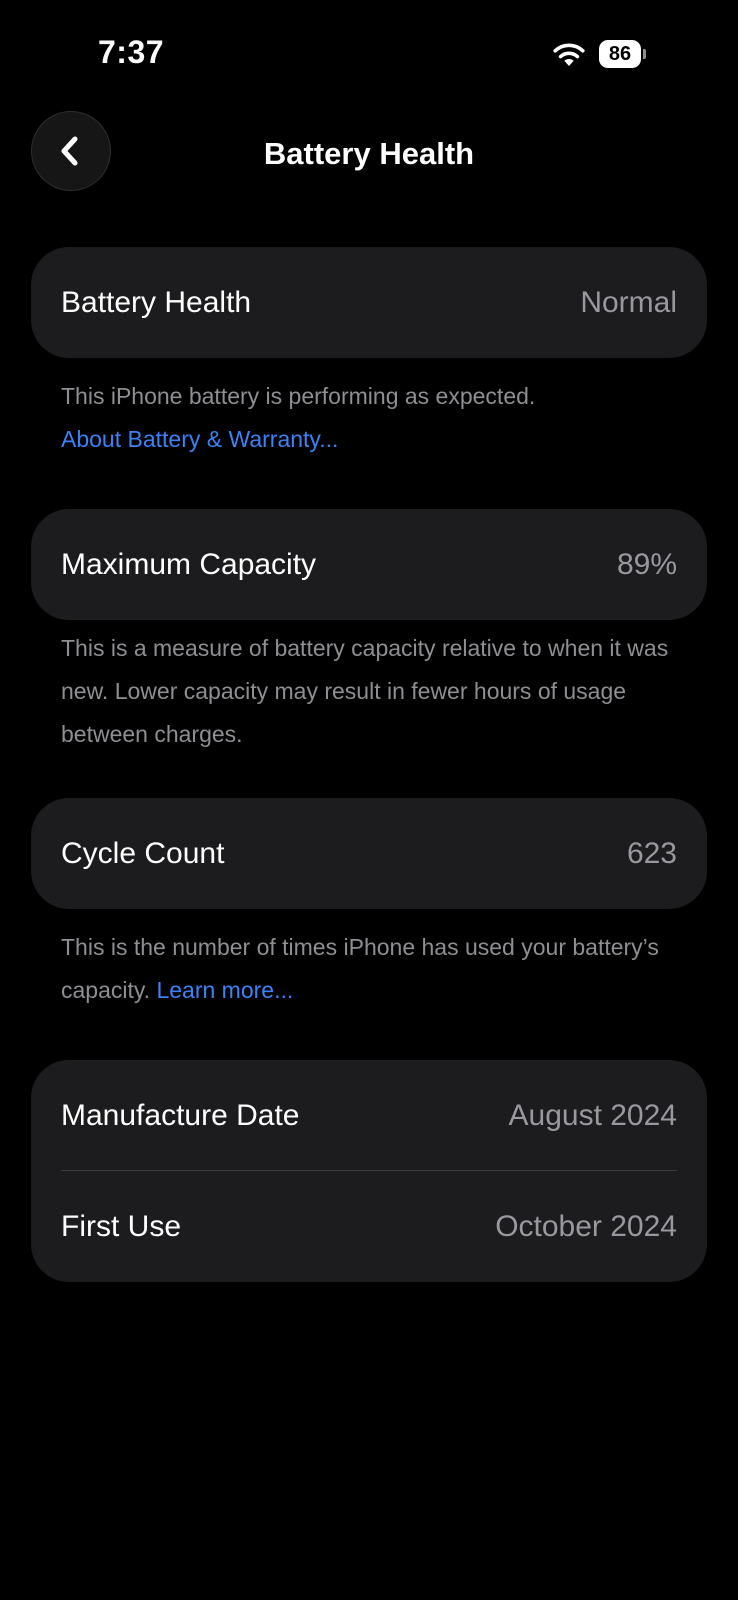 The image size is (738, 1600). What do you see at coordinates (131, 52) in the screenshot?
I see `status-time: 7:37` at bounding box center [131, 52].